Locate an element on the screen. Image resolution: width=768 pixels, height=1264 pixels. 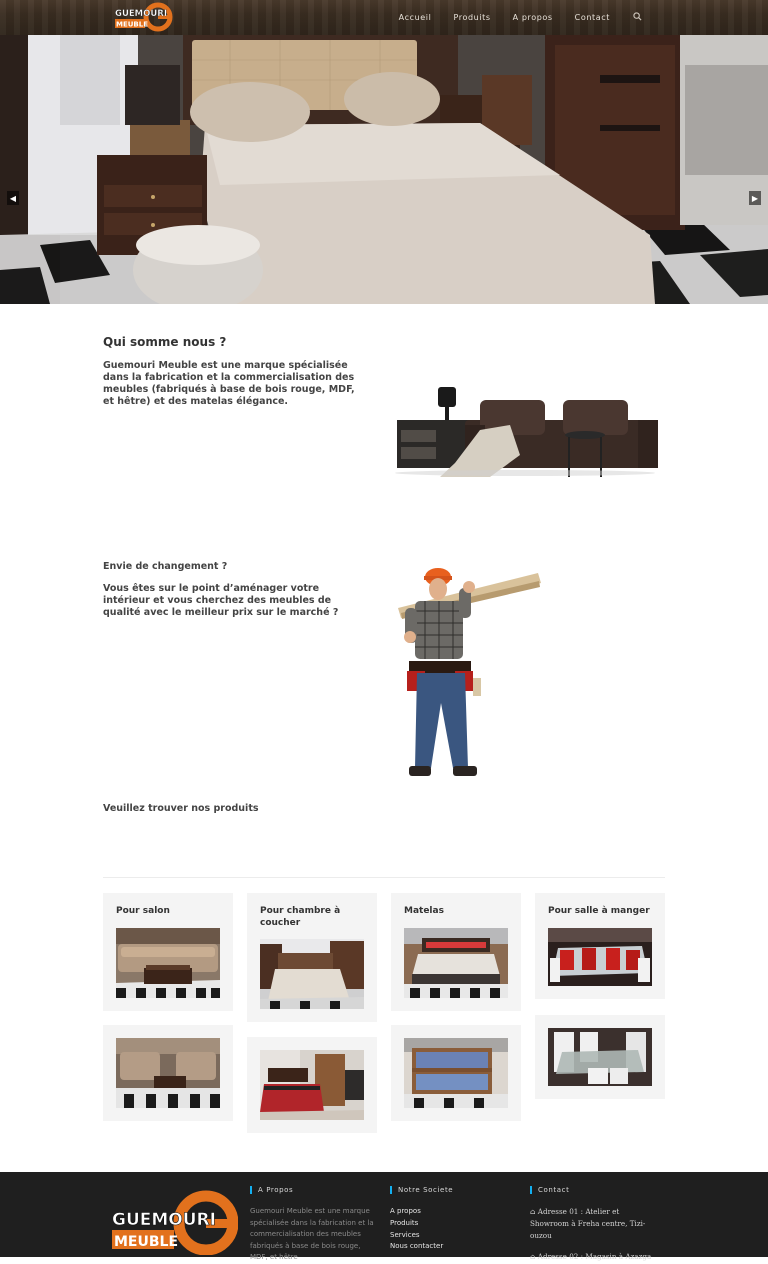
category-card-salon: Pour salon is located at coordinates (168, 952).